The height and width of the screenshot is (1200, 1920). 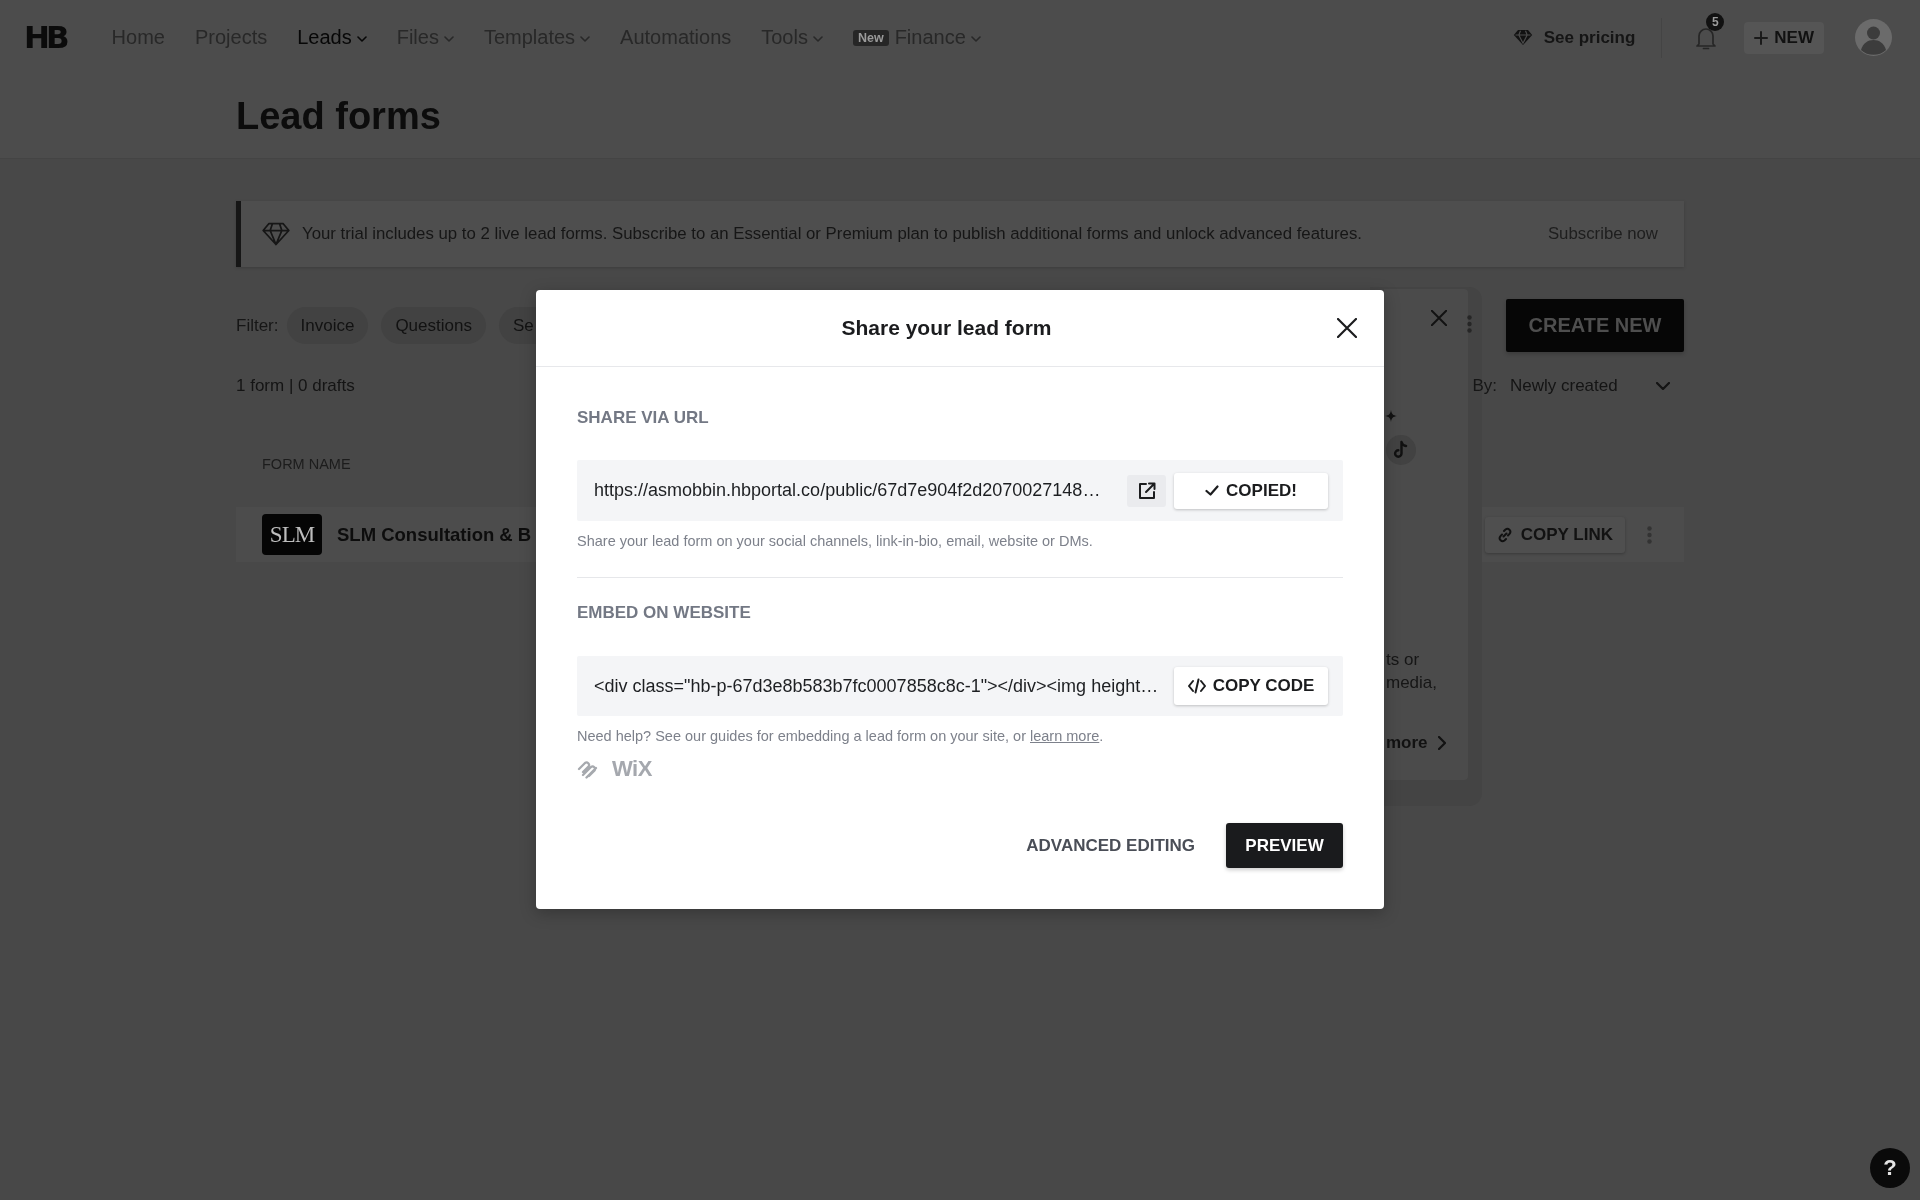 I want to click on sparkle-icon, so click(x=1391, y=416).